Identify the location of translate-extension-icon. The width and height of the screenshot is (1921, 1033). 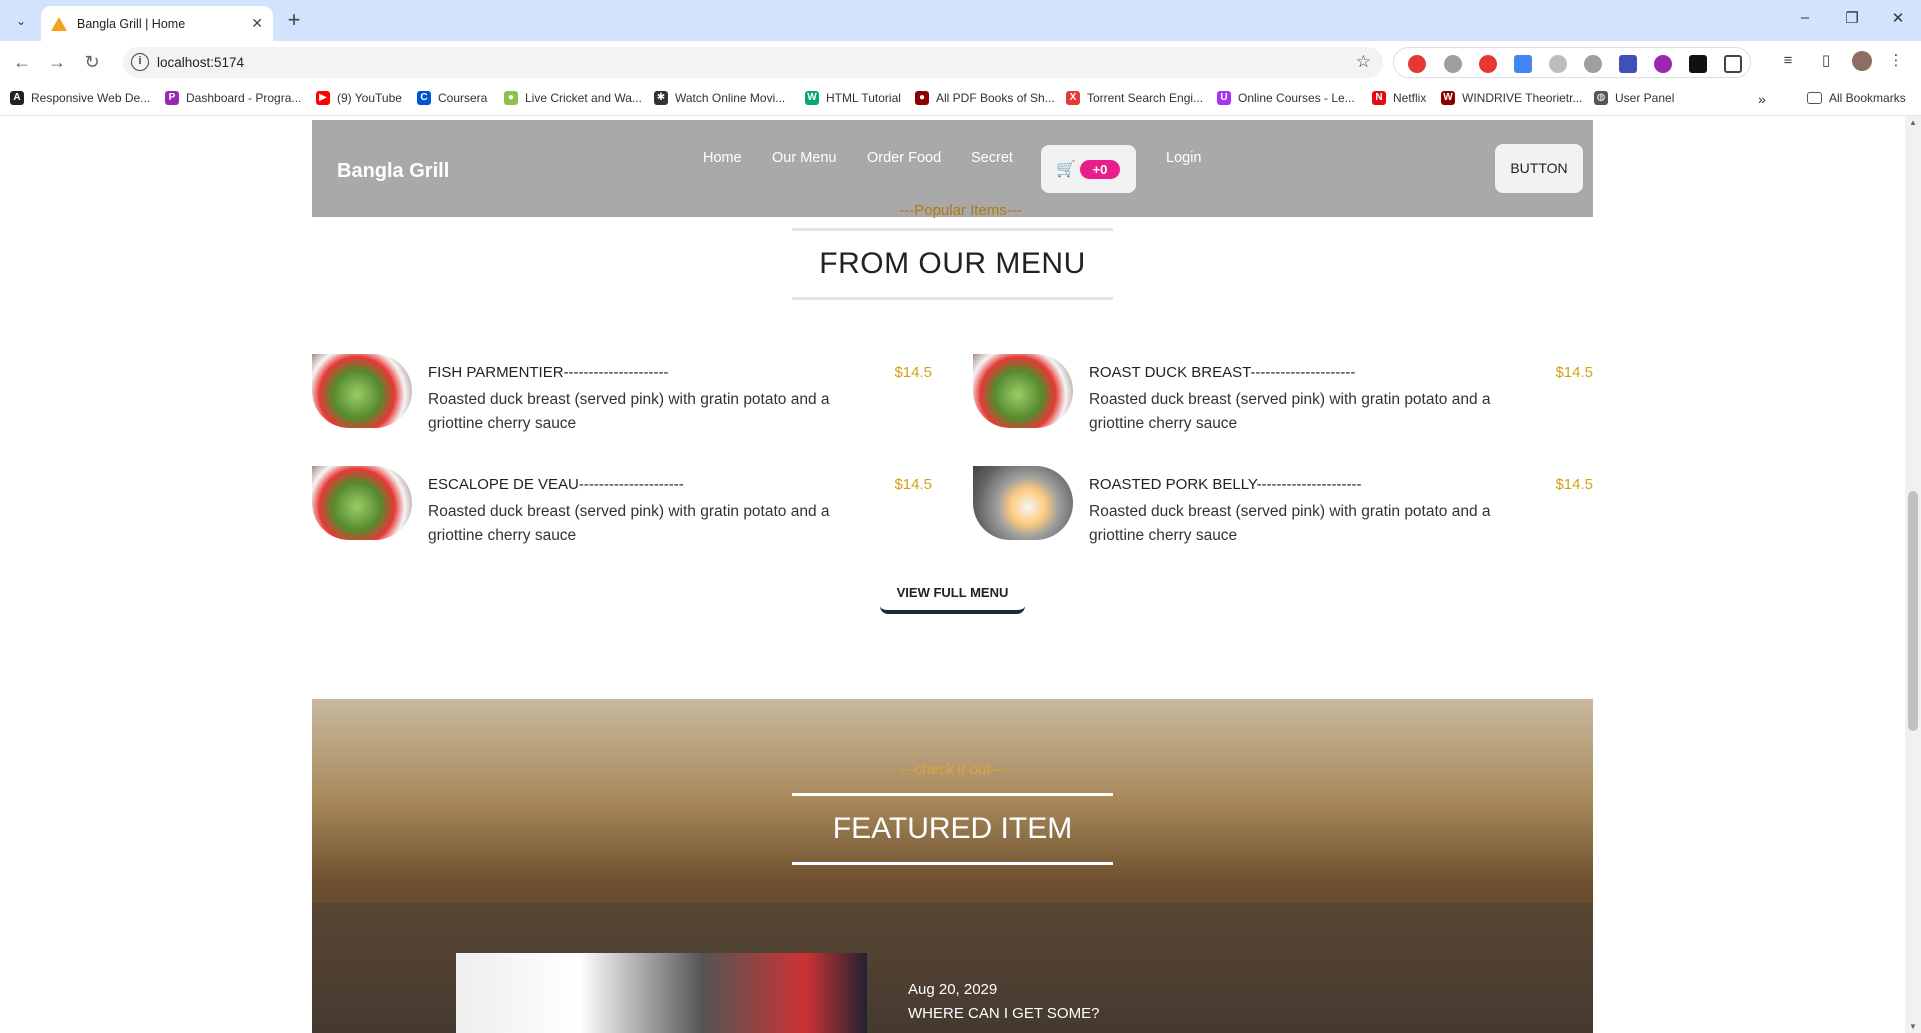
(1523, 64).